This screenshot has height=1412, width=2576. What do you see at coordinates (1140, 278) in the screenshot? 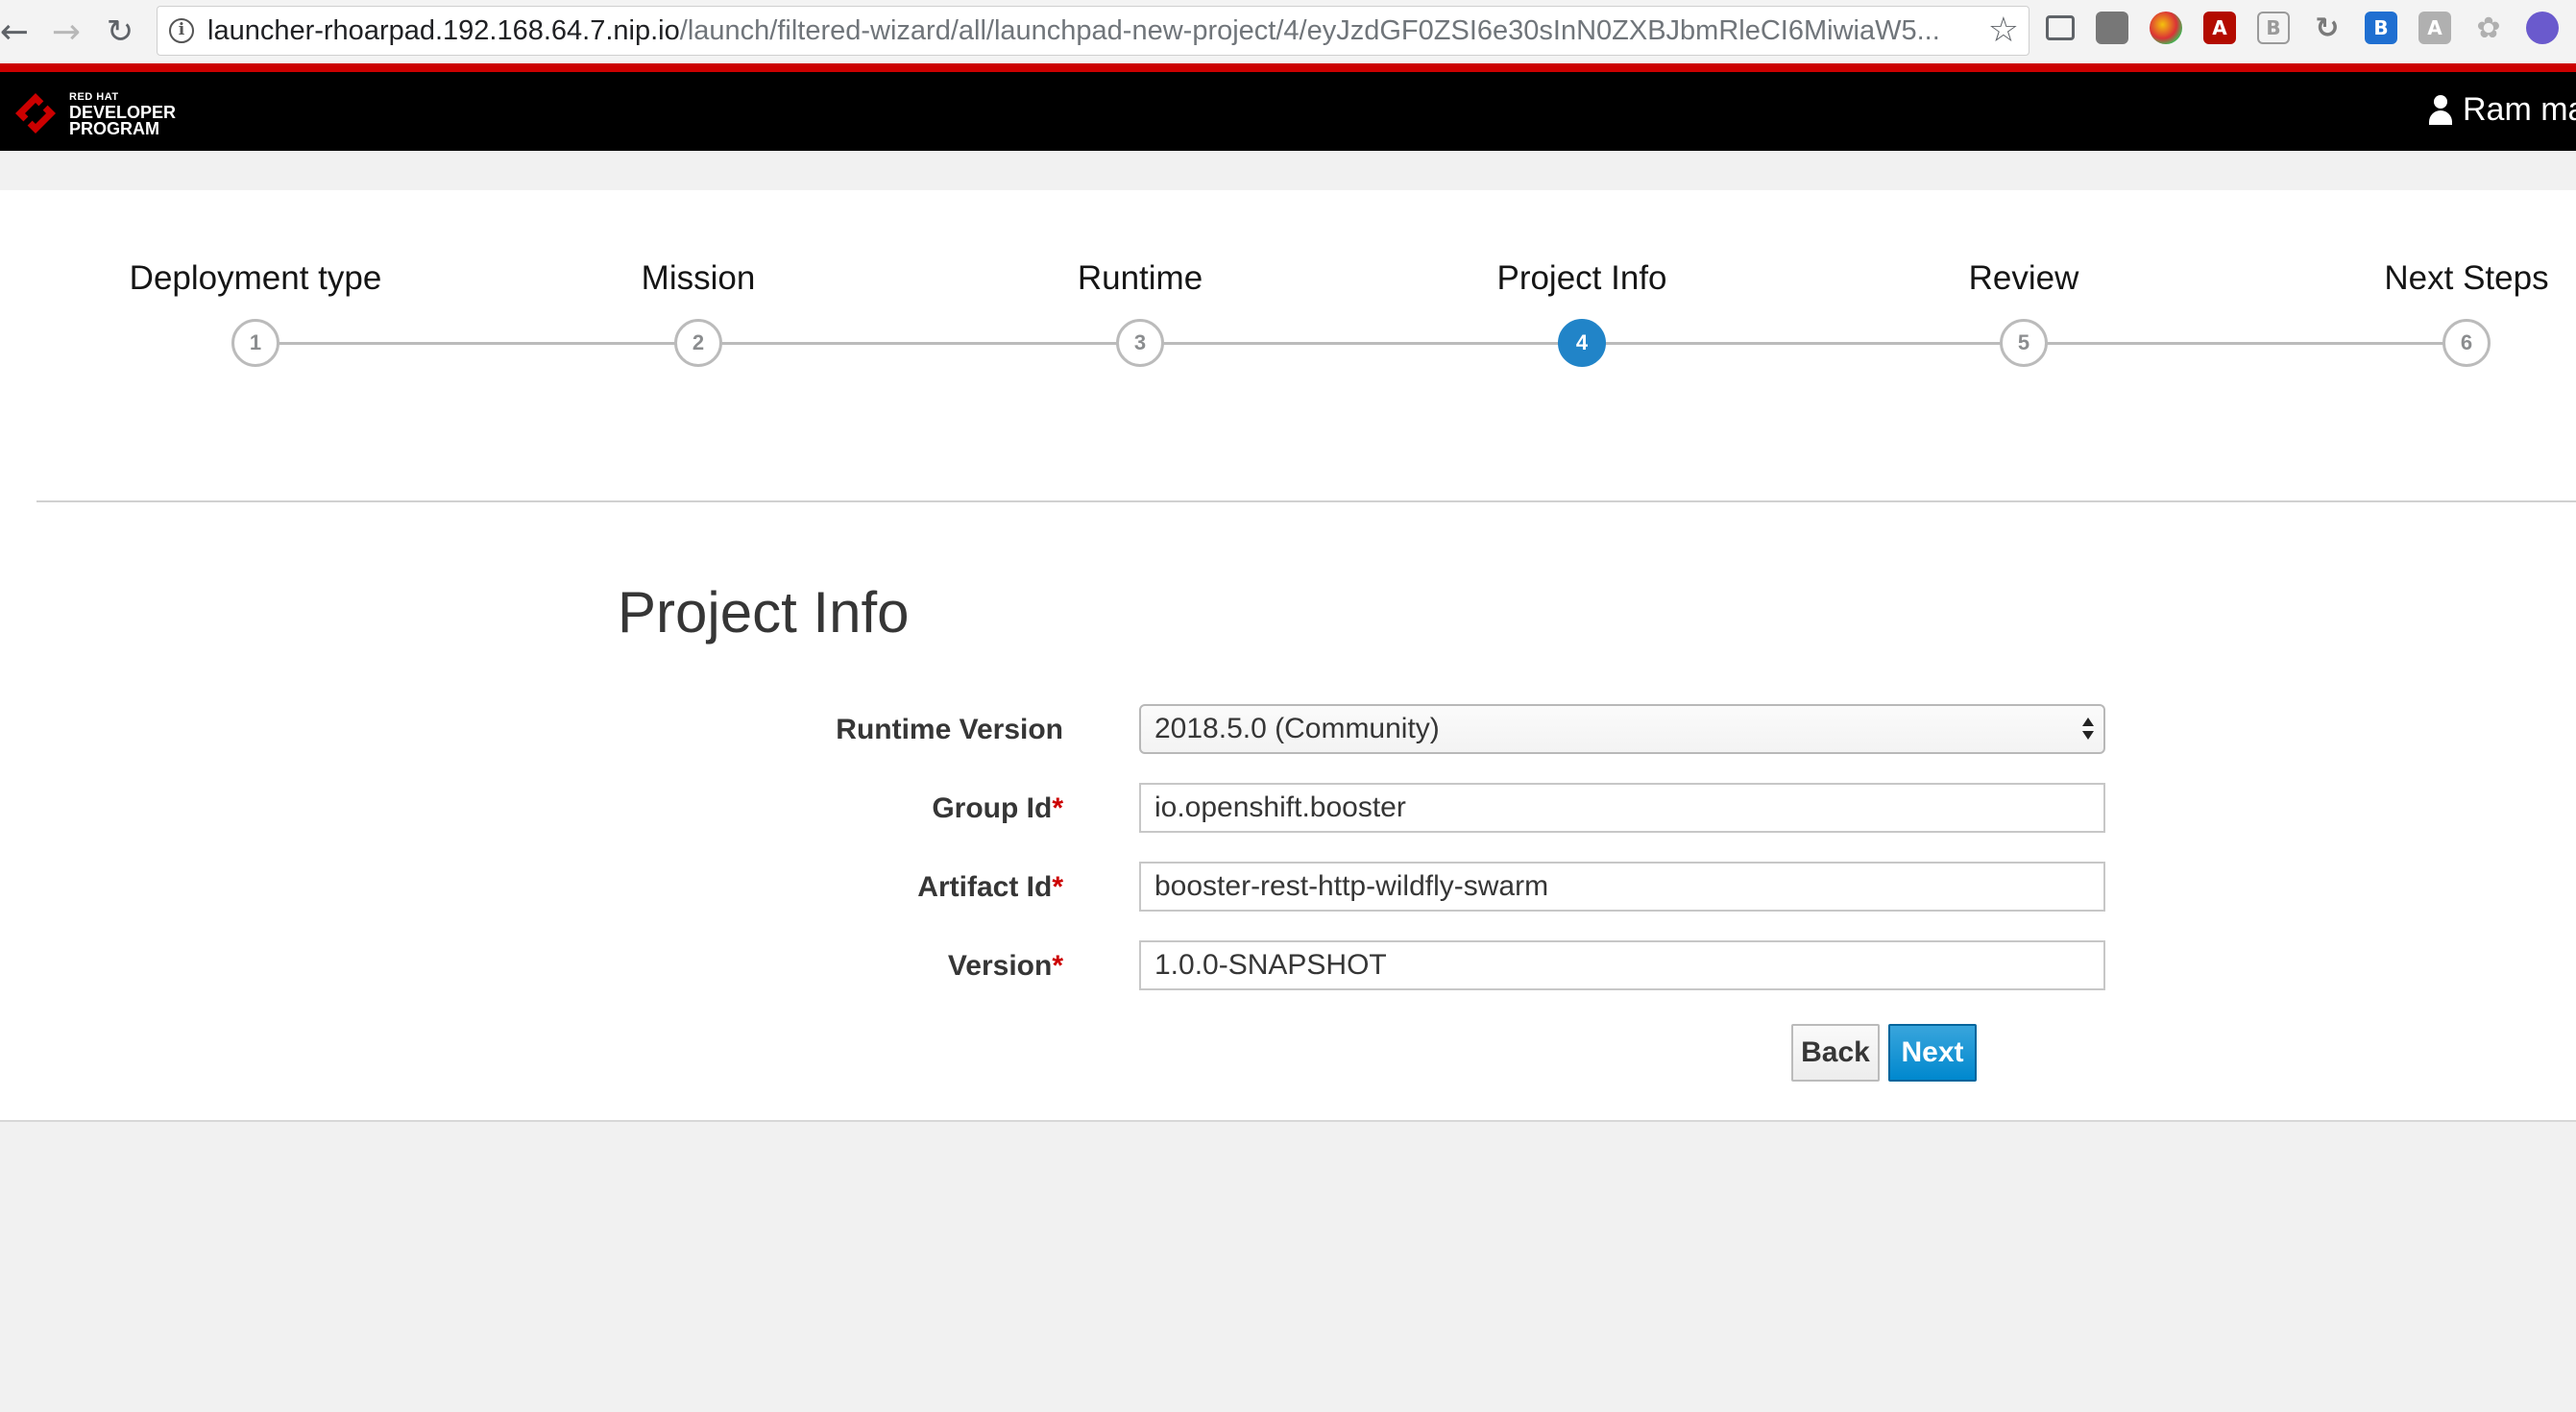
I see `step-label: Runtime` at bounding box center [1140, 278].